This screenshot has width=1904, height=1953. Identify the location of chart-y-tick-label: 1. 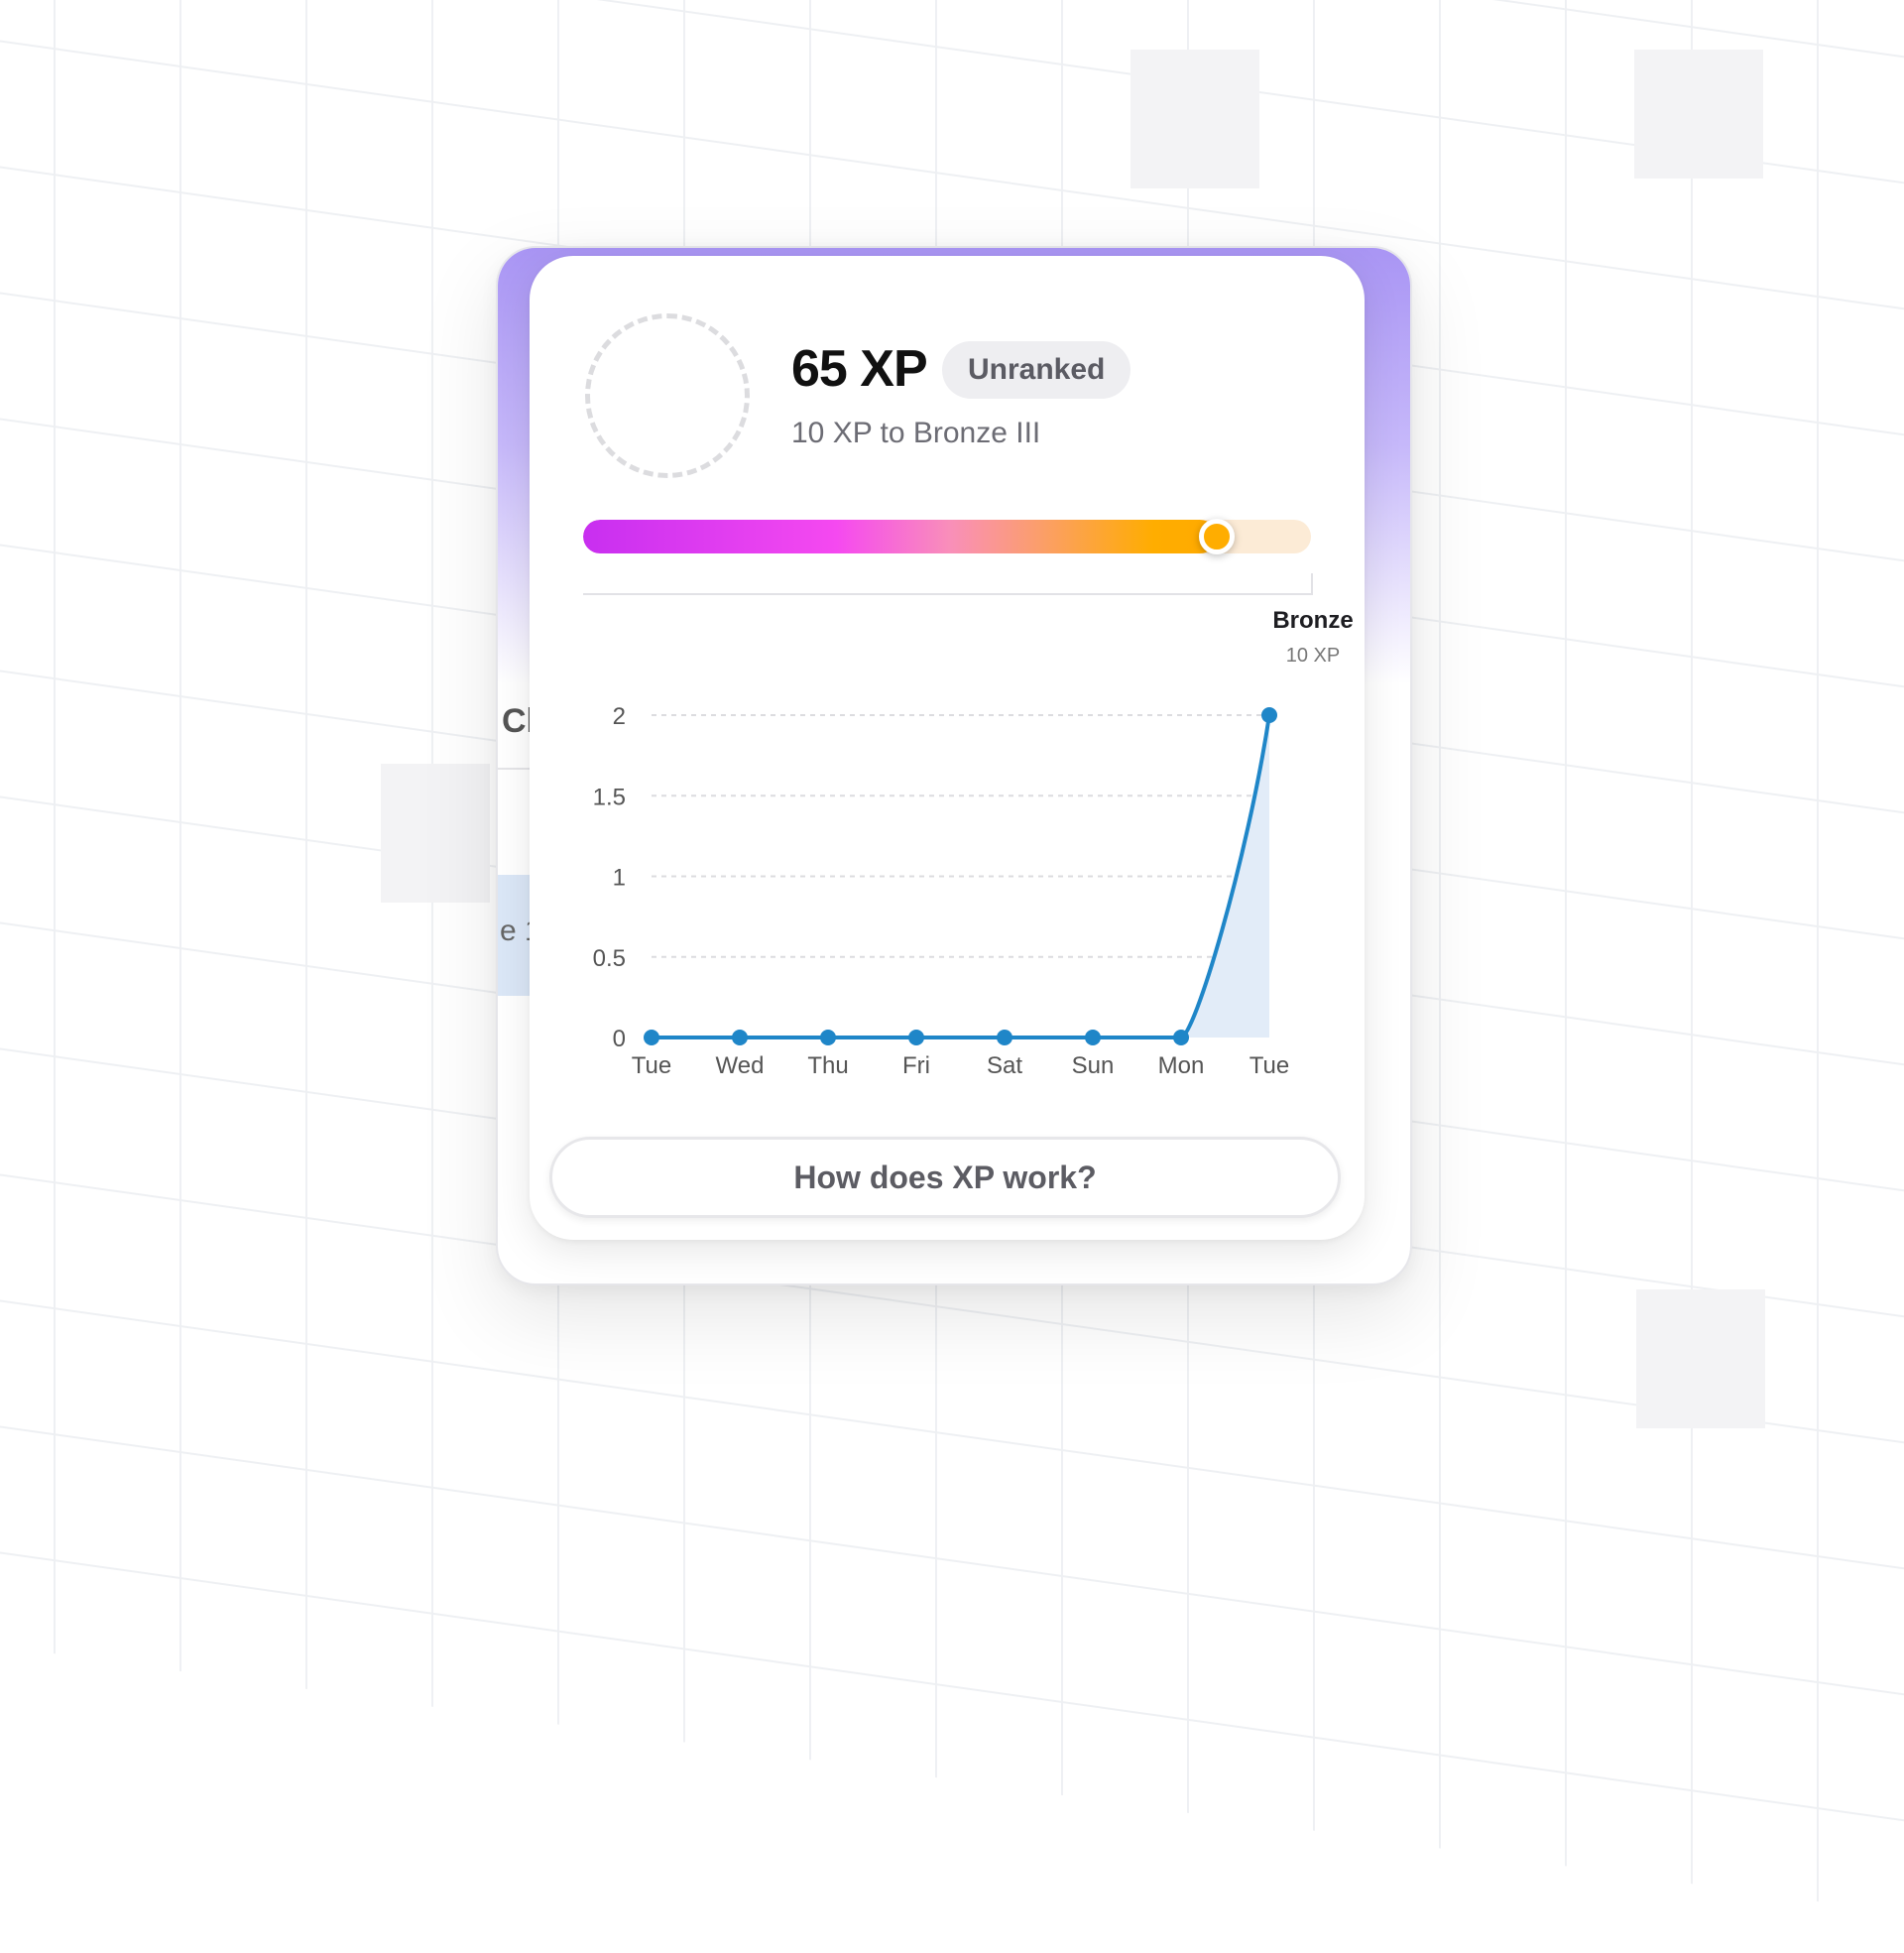
(619, 878).